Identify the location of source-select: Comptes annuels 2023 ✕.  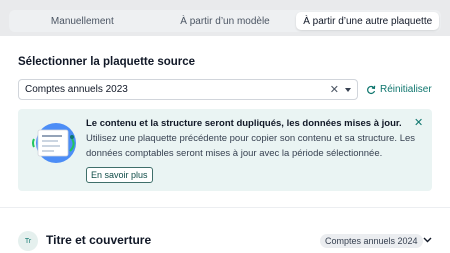
(188, 89).